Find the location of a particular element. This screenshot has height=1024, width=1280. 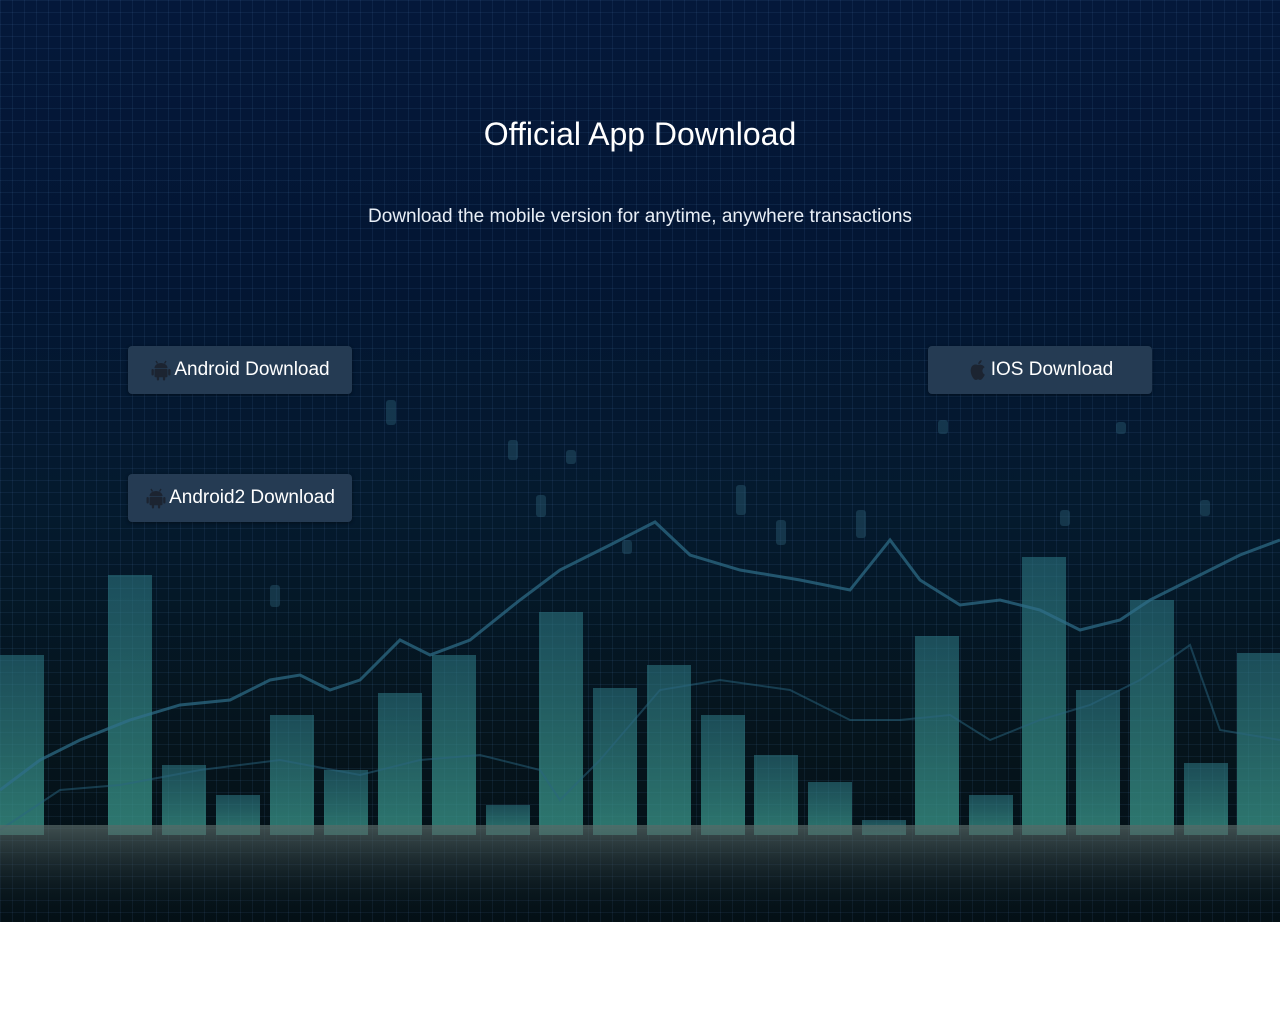

page-title: Official App Download is located at coordinates (640, 134).